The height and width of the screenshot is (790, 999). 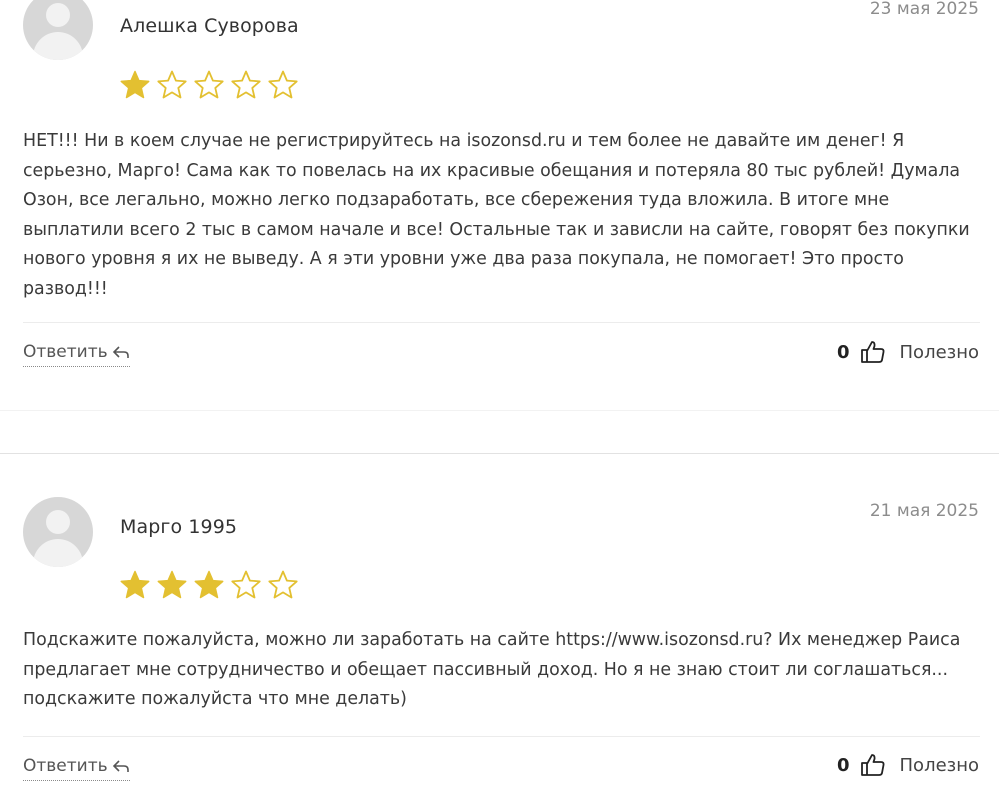 I want to click on review-author: Алешка Суворова, so click(x=209, y=26).